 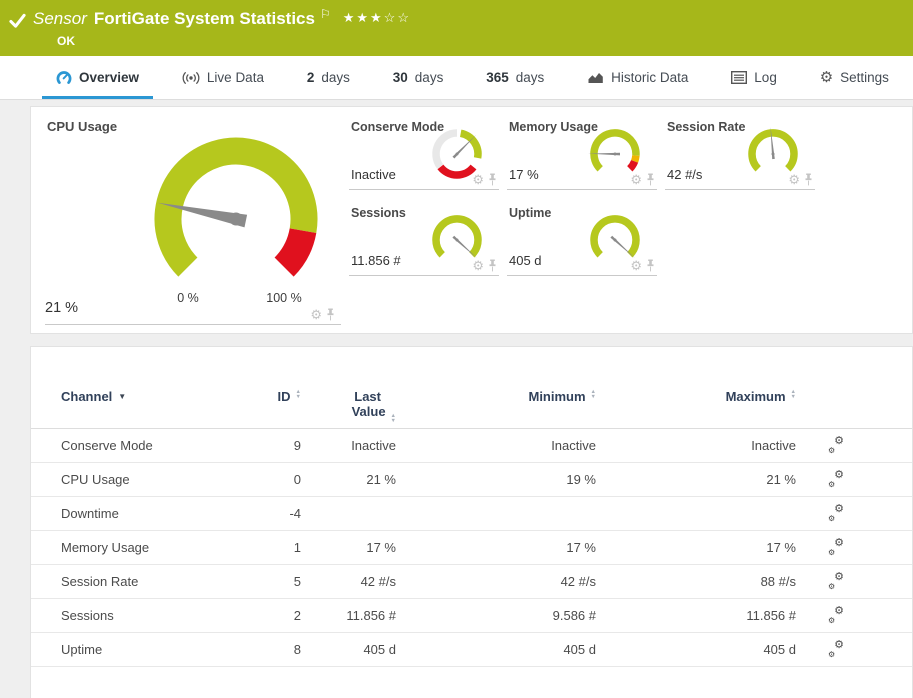 What do you see at coordinates (530, 213) in the screenshot?
I see `gauge-title: Uptime` at bounding box center [530, 213].